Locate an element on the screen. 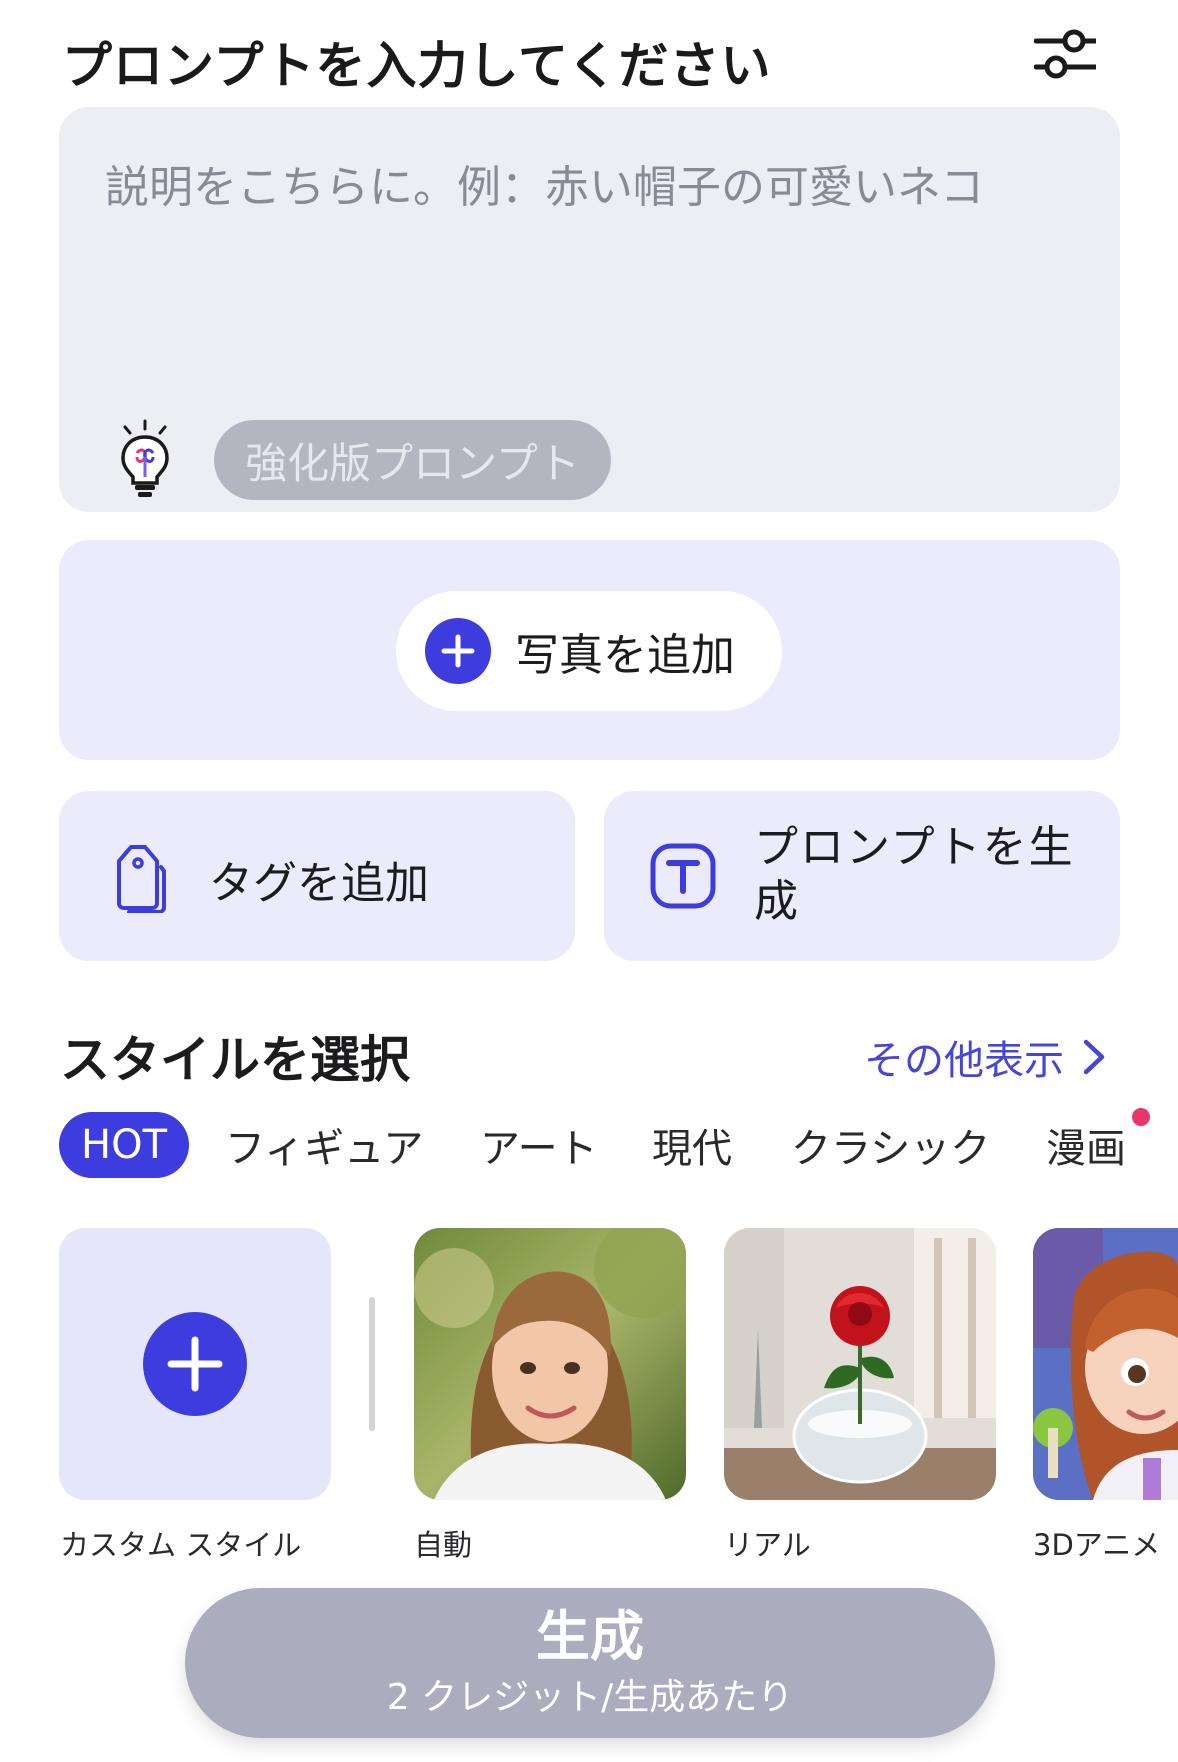  scroll-divider is located at coordinates (372, 1364).